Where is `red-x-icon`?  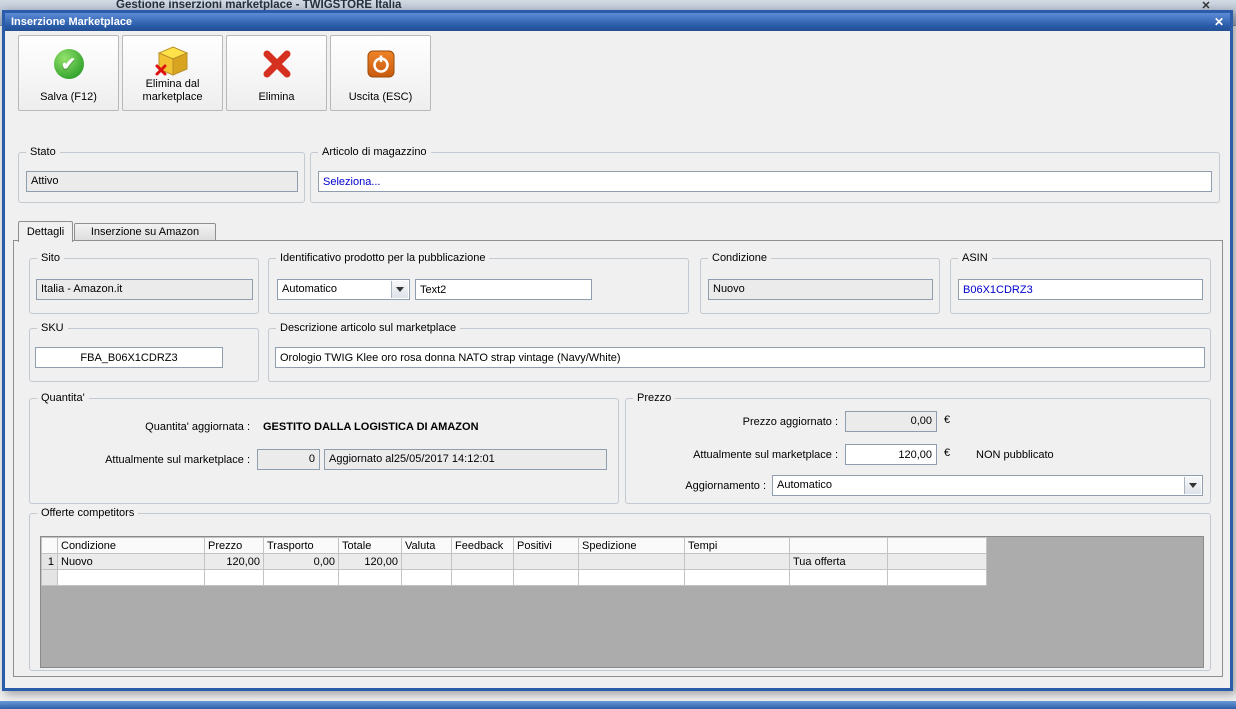 red-x-icon is located at coordinates (277, 64).